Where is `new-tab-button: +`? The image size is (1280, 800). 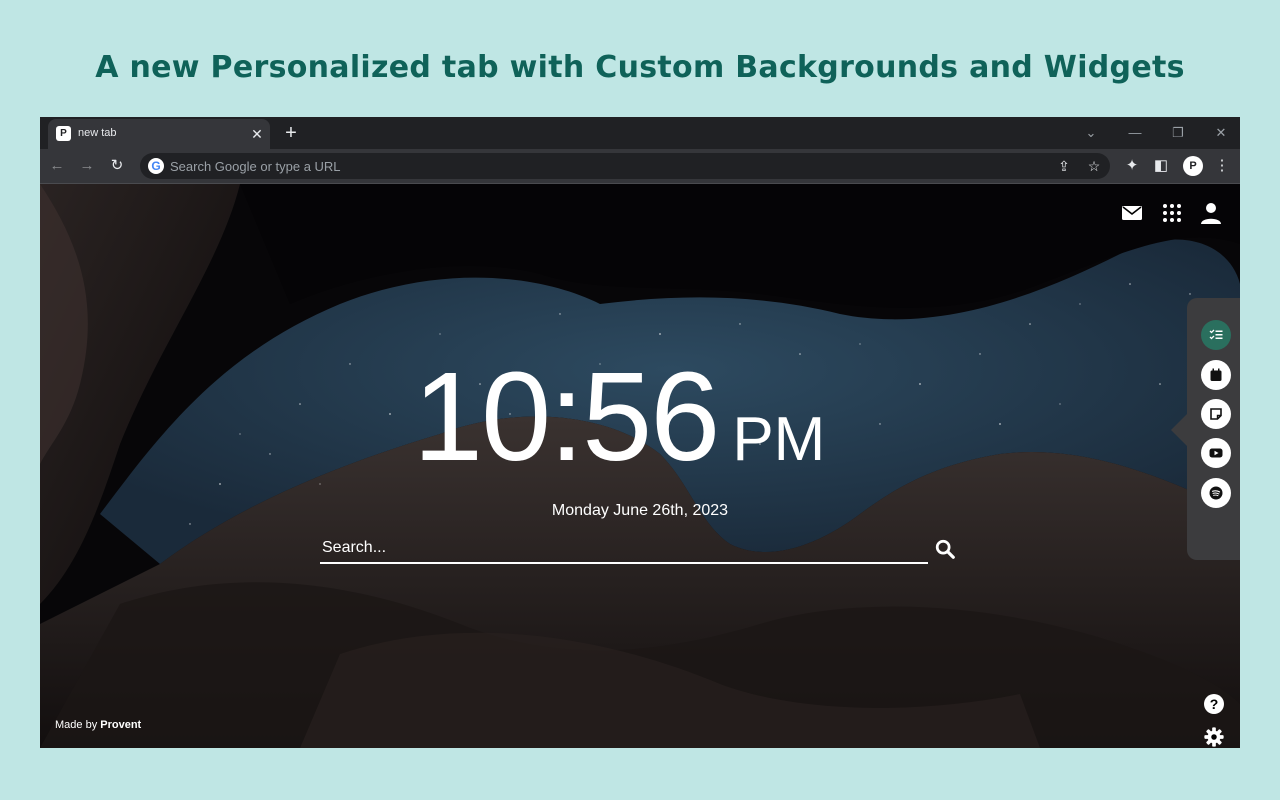
new-tab-button: + is located at coordinates (291, 133).